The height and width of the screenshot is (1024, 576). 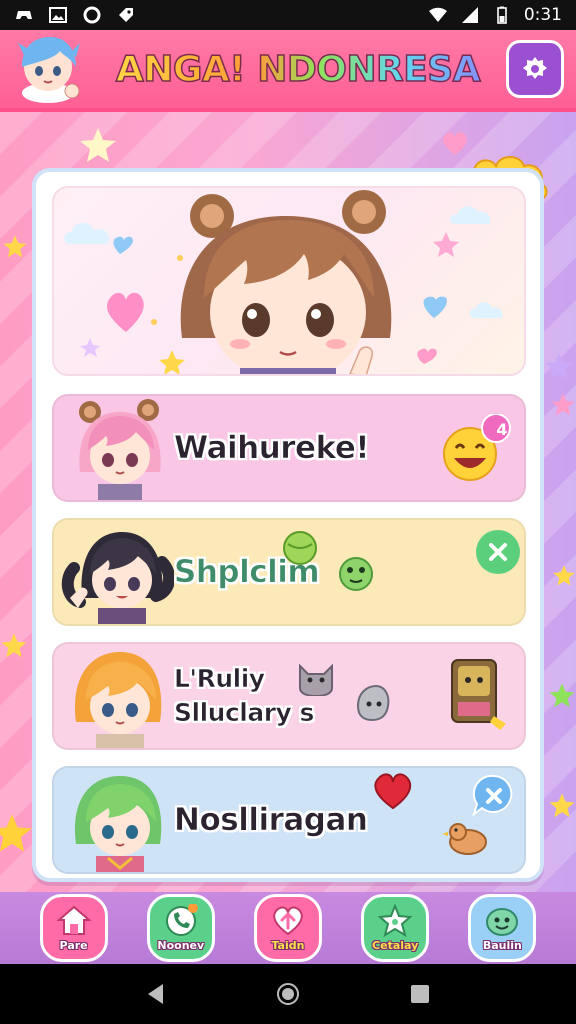 What do you see at coordinates (470, 15) in the screenshot?
I see `signal-icon` at bounding box center [470, 15].